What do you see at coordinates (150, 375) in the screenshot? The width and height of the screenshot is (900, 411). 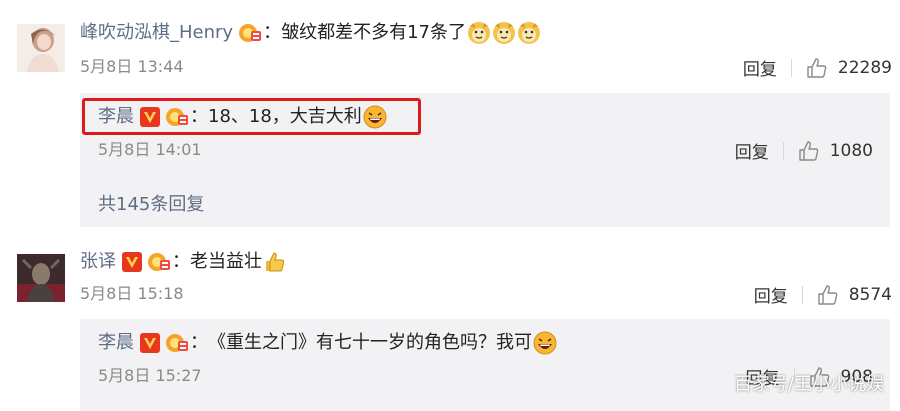 I see `reply-time: 5月8日 15:27` at bounding box center [150, 375].